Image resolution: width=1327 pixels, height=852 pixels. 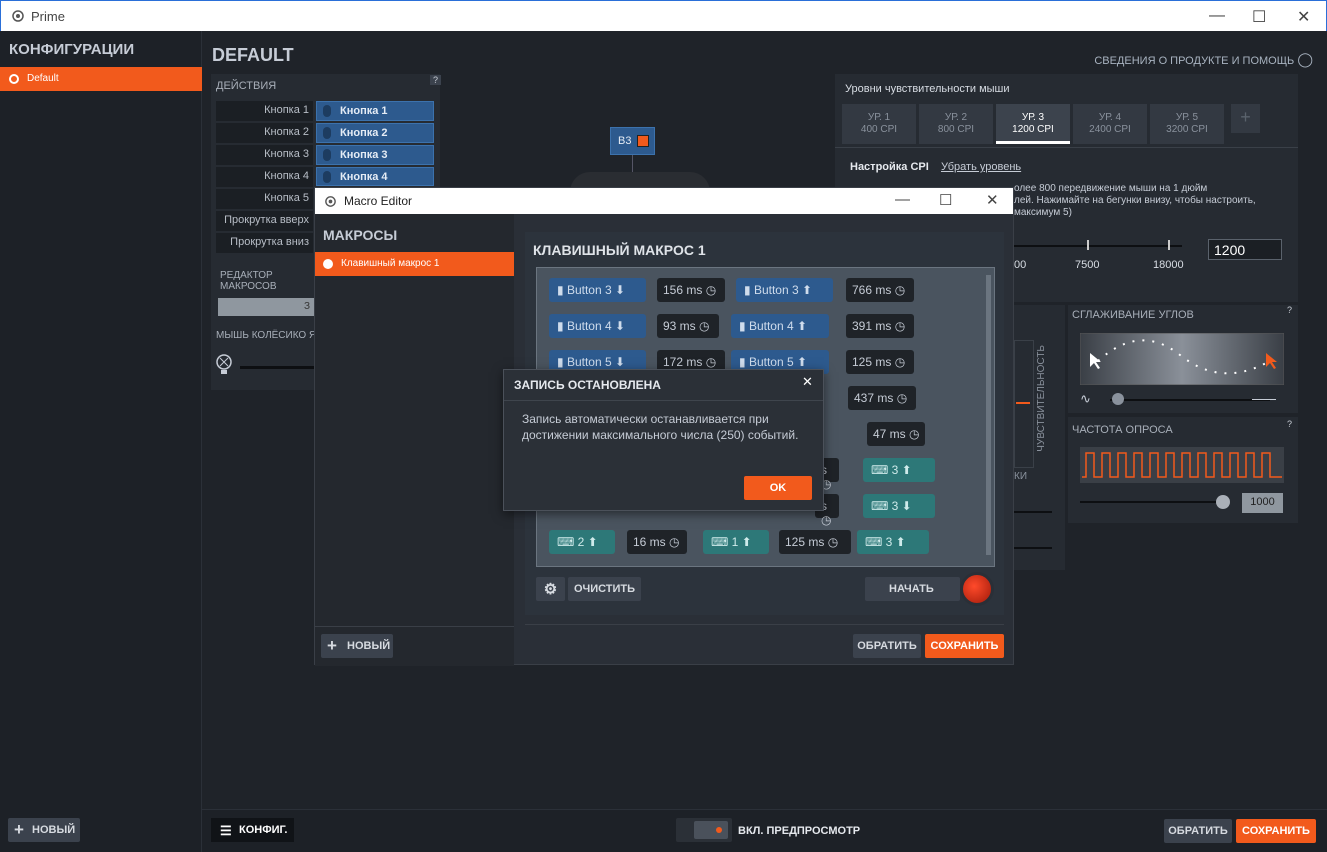 I want to click on cpi-value-input: 1200, so click(x=1245, y=249).